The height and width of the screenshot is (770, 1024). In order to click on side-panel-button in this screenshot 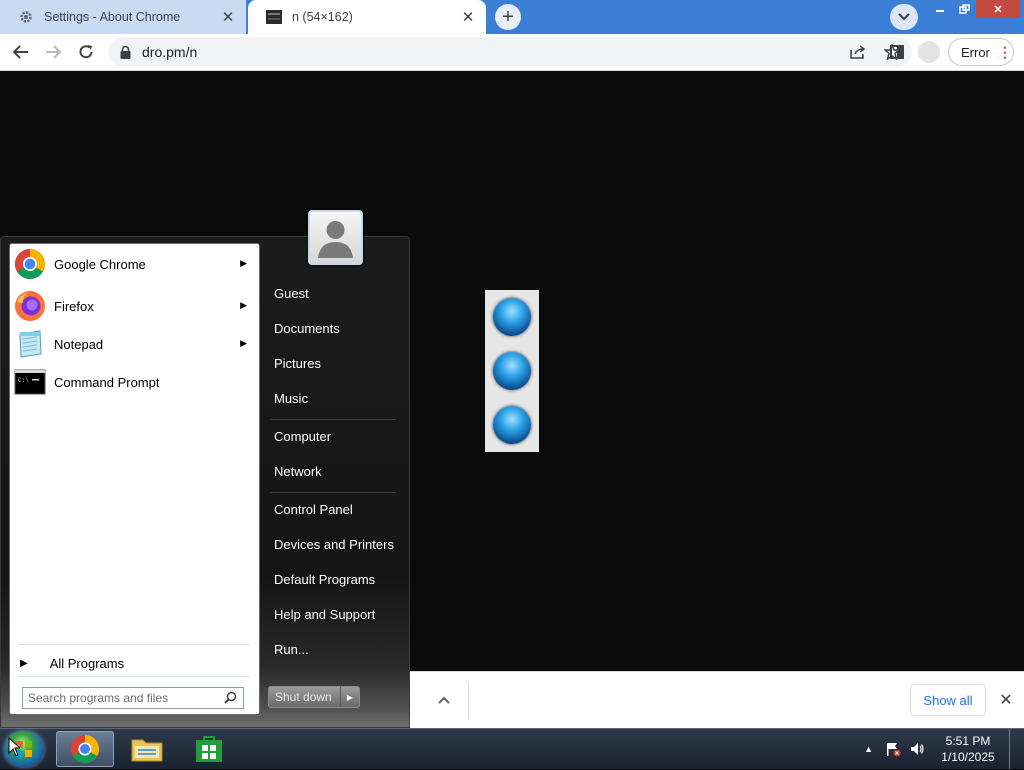, I will do `click(897, 52)`.